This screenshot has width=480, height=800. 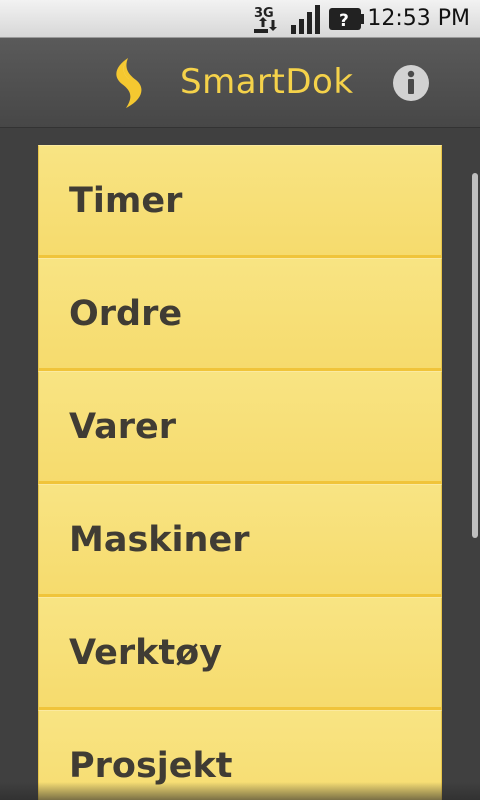 What do you see at coordinates (151, 766) in the screenshot?
I see `menu-item-label: Prosjekt` at bounding box center [151, 766].